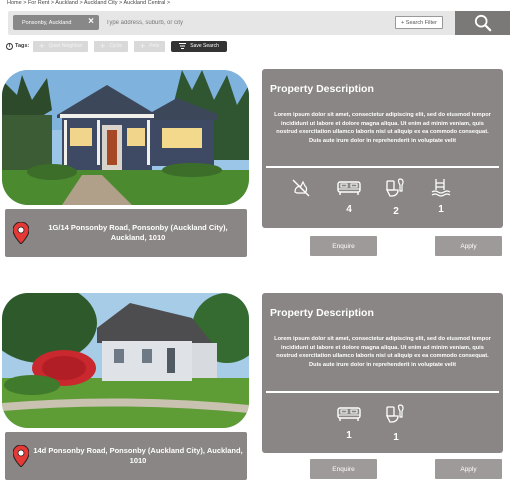  What do you see at coordinates (22, 46) in the screenshot?
I see `tags-label: Tags:` at bounding box center [22, 46].